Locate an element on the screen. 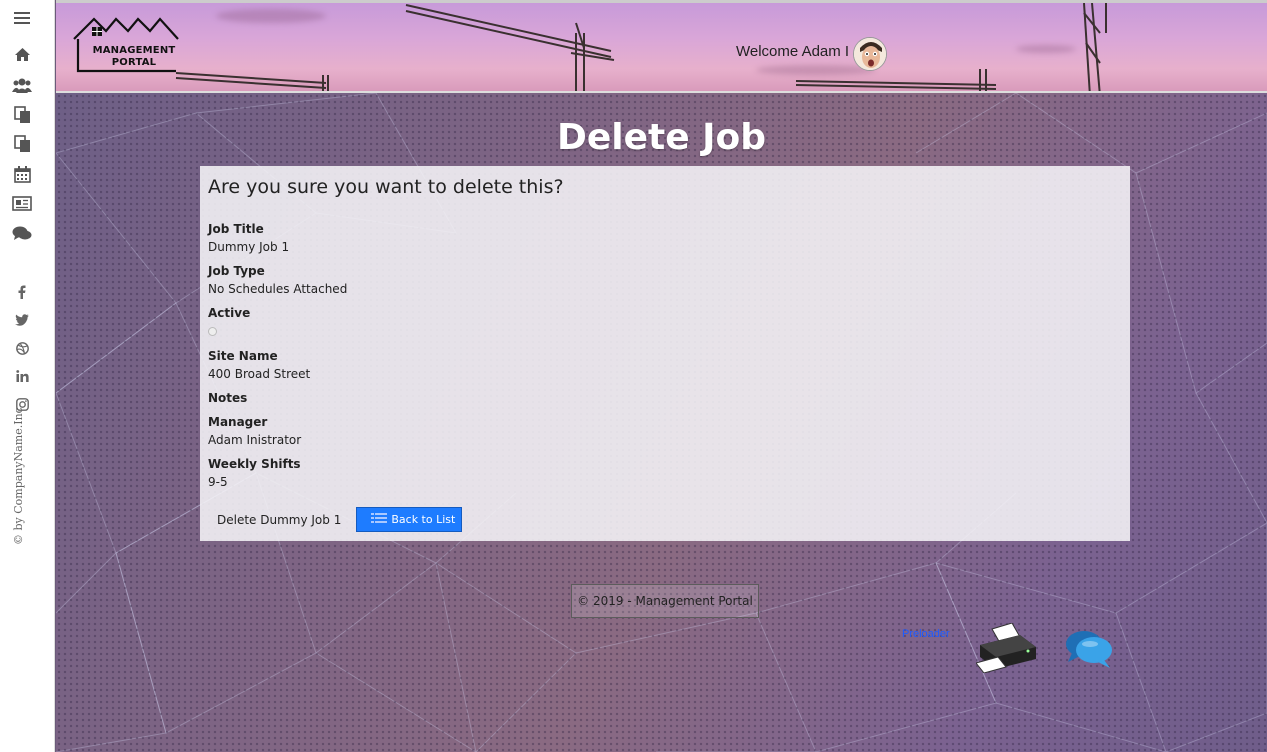 This screenshot has width=1267, height=752. delete-button: Delete Dummy Job 1 is located at coordinates (279, 520).